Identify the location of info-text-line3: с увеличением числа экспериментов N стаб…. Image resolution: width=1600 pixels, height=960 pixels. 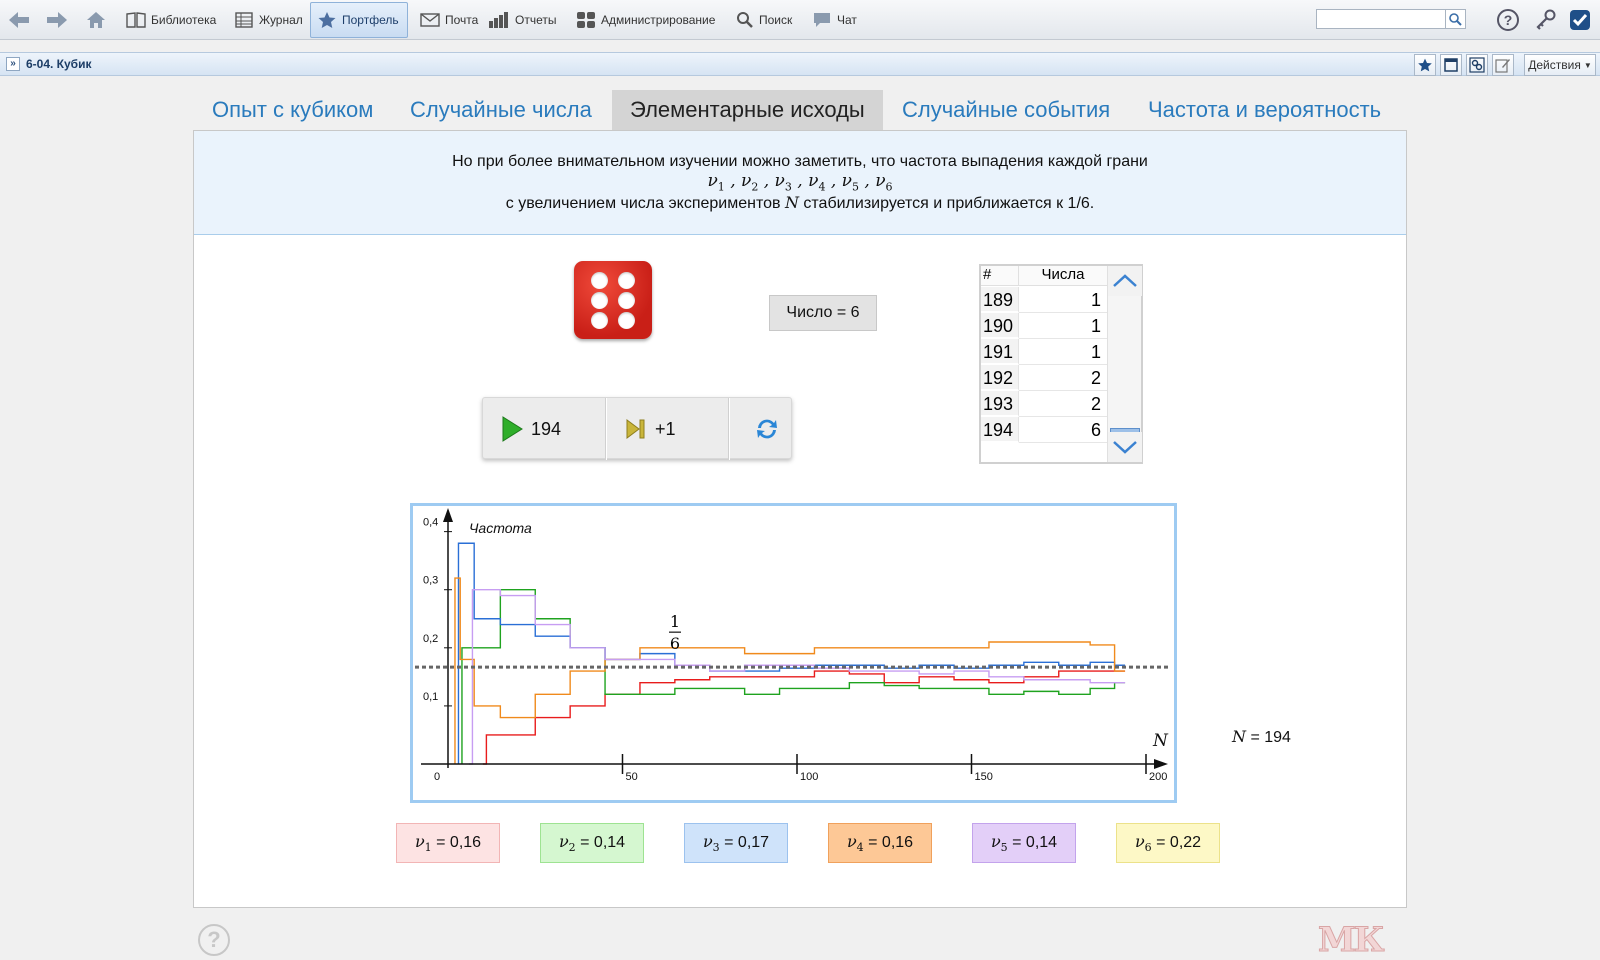
(800, 203).